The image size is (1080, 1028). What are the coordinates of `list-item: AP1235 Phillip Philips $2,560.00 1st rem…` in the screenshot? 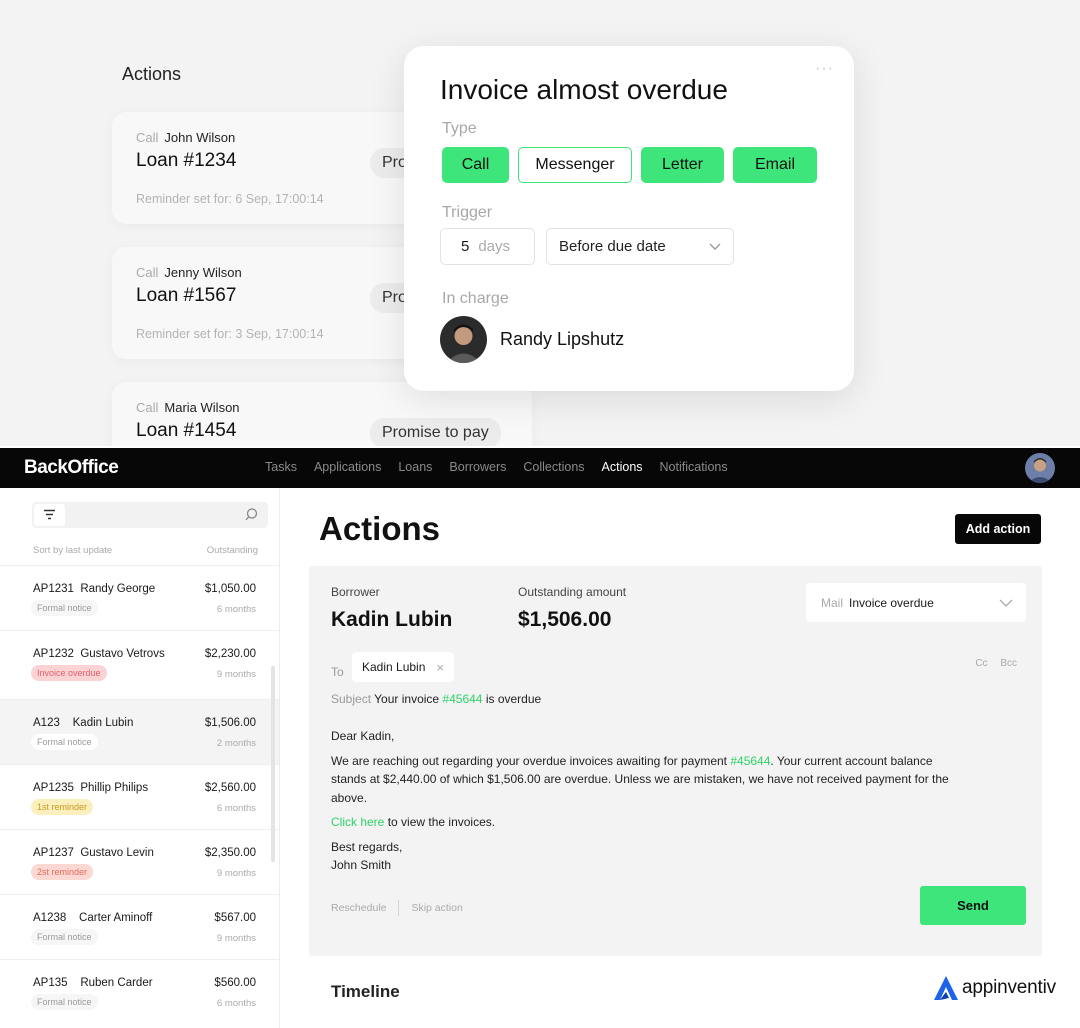 It's located at (139, 796).